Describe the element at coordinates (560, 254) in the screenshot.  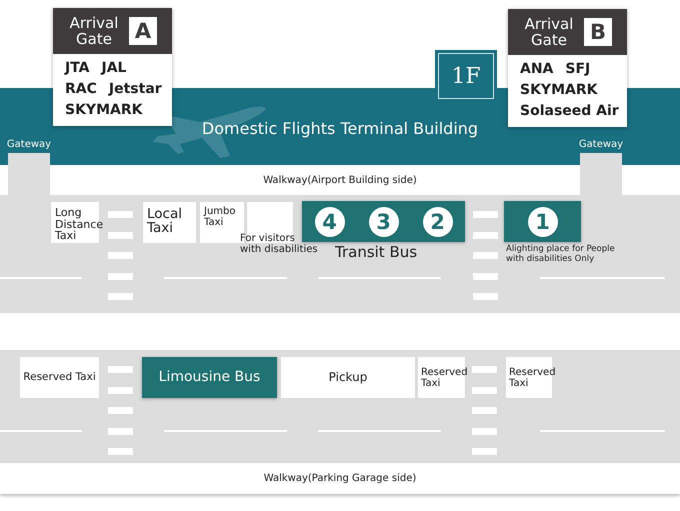
I see `note-text: Alighting place for People with disabilities Only` at that location.